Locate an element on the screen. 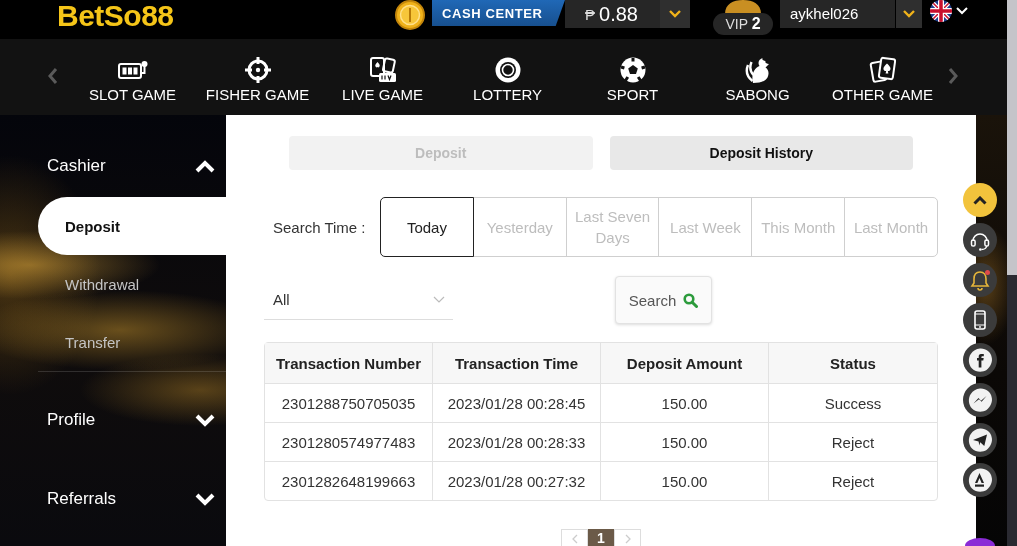 The width and height of the screenshot is (1017, 546). scrollbar-thumb is located at coordinates (1012, 137).